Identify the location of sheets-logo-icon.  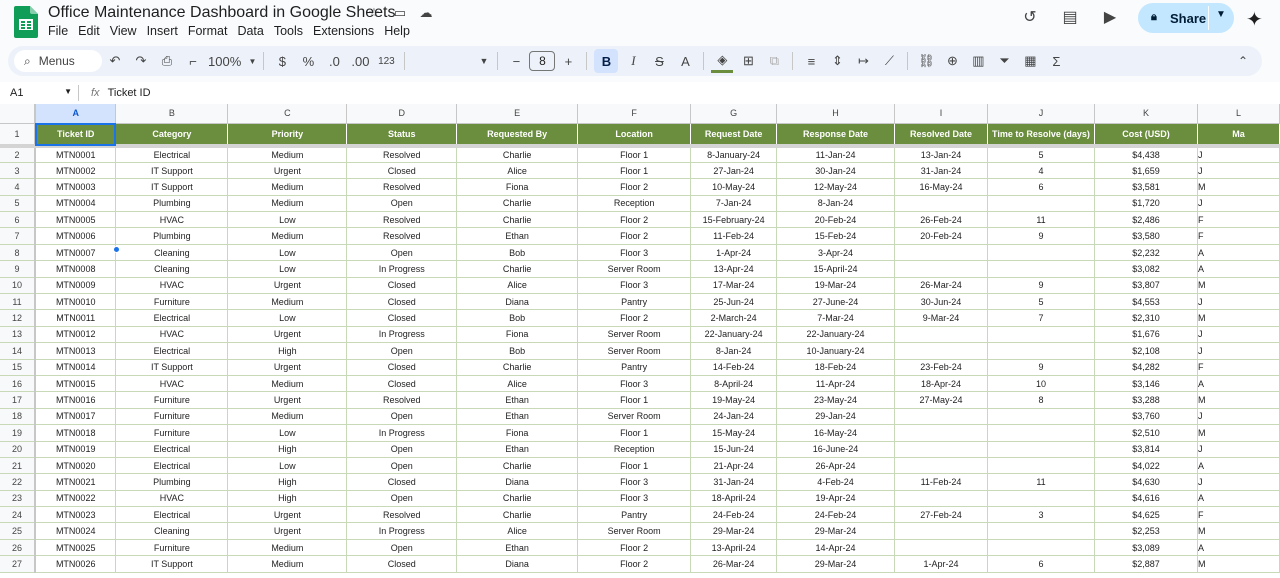
(26, 22).